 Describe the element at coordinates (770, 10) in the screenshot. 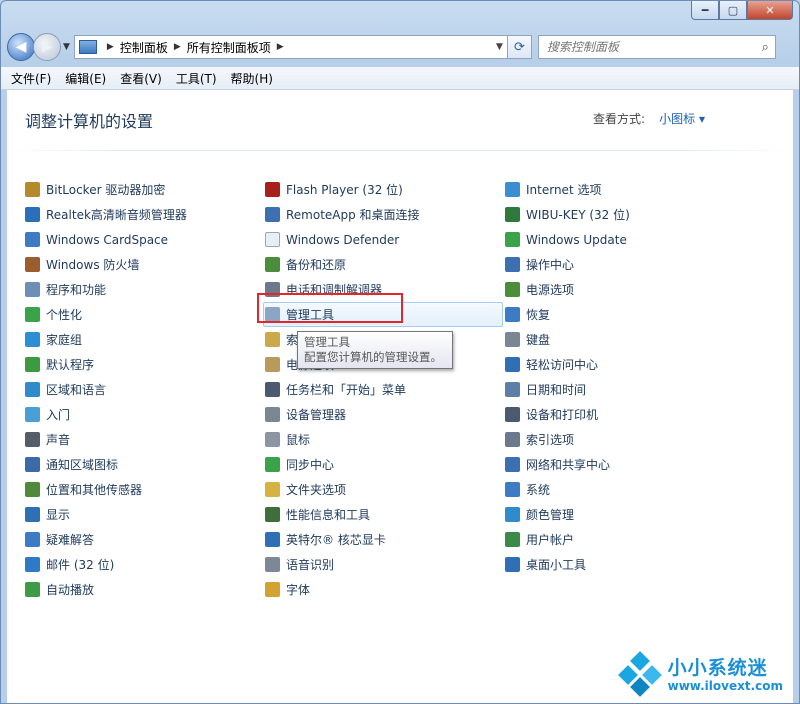

I see `close-button: ✕` at that location.